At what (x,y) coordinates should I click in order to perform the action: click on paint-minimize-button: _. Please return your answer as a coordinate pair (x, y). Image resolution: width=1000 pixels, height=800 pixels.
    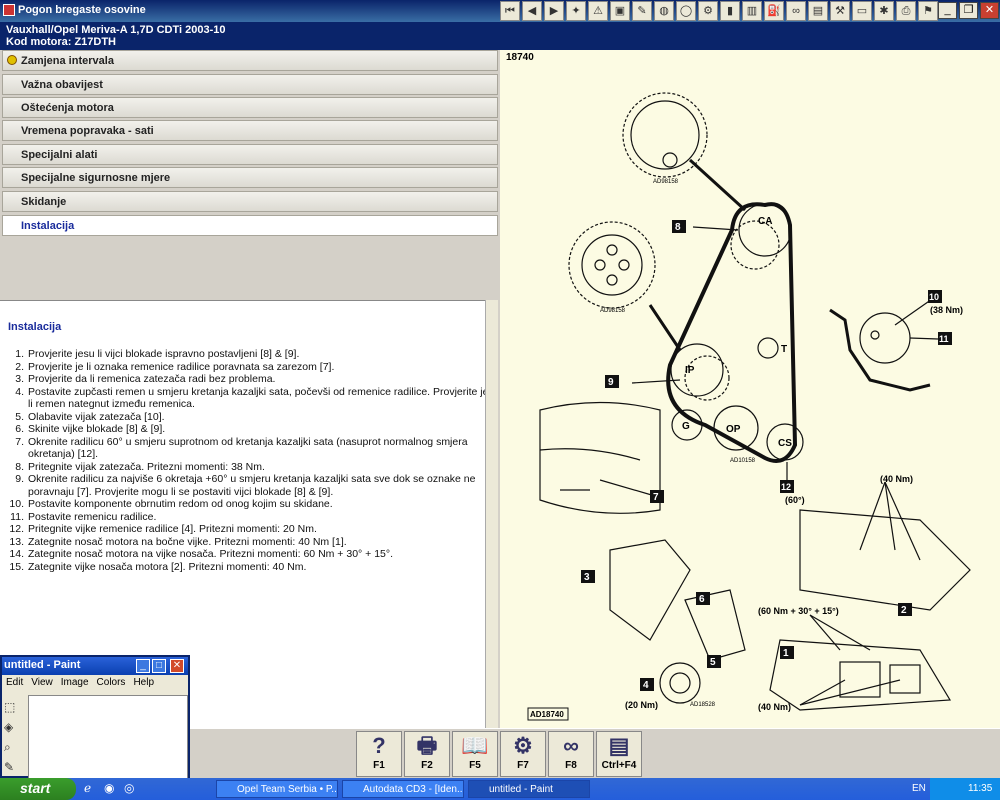
    Looking at the image, I should click on (143, 666).